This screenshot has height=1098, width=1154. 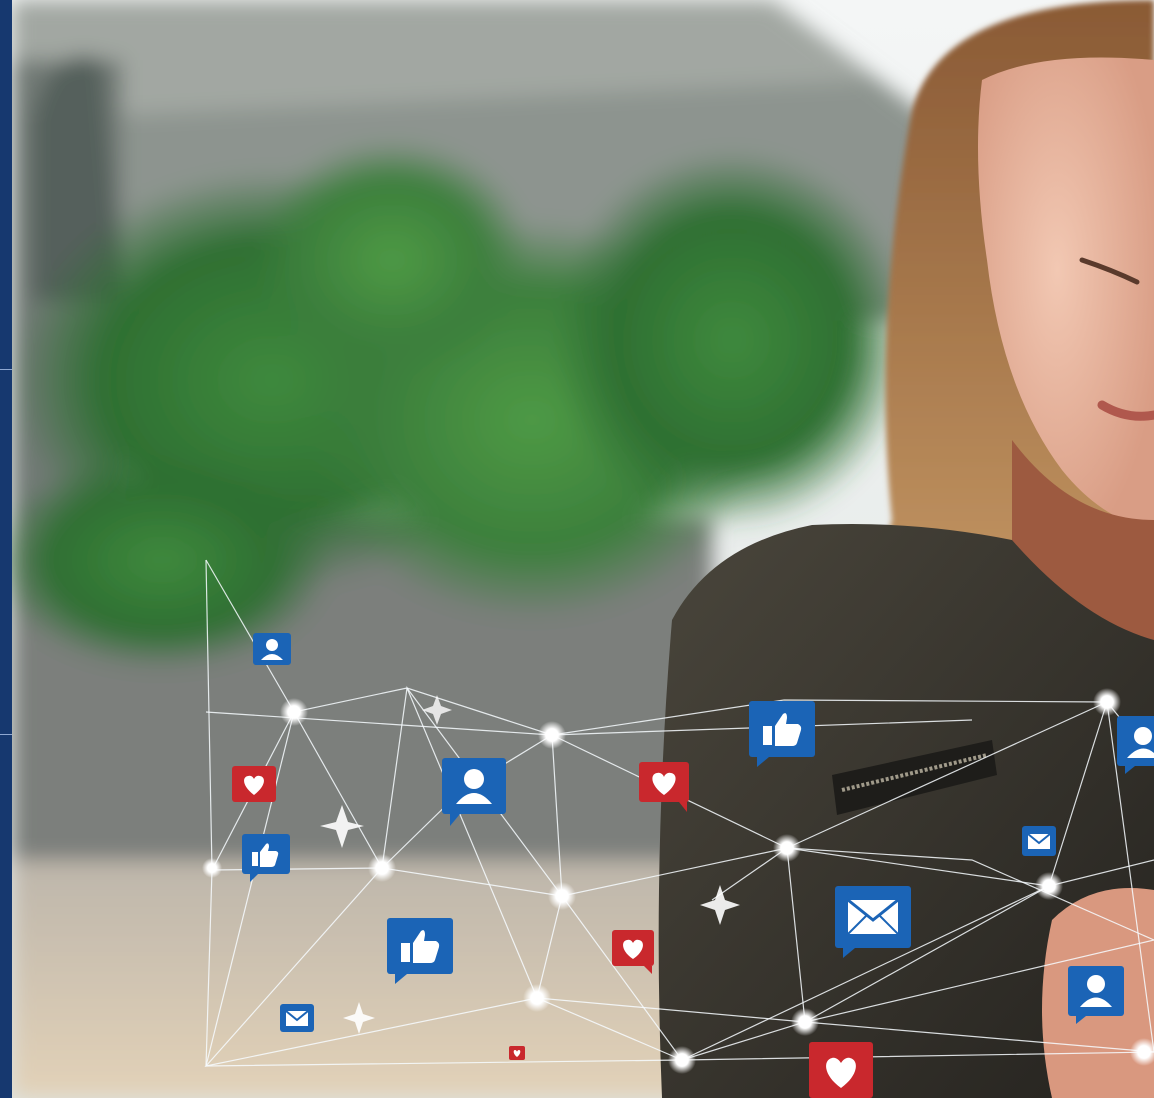 What do you see at coordinates (6, 549) in the screenshot?
I see `left-frame` at bounding box center [6, 549].